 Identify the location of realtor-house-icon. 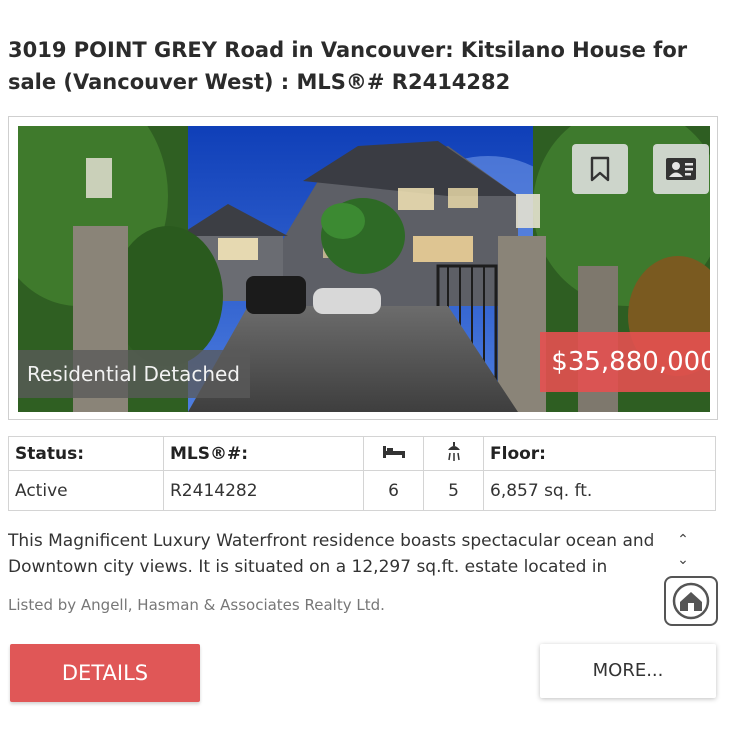
(691, 601).